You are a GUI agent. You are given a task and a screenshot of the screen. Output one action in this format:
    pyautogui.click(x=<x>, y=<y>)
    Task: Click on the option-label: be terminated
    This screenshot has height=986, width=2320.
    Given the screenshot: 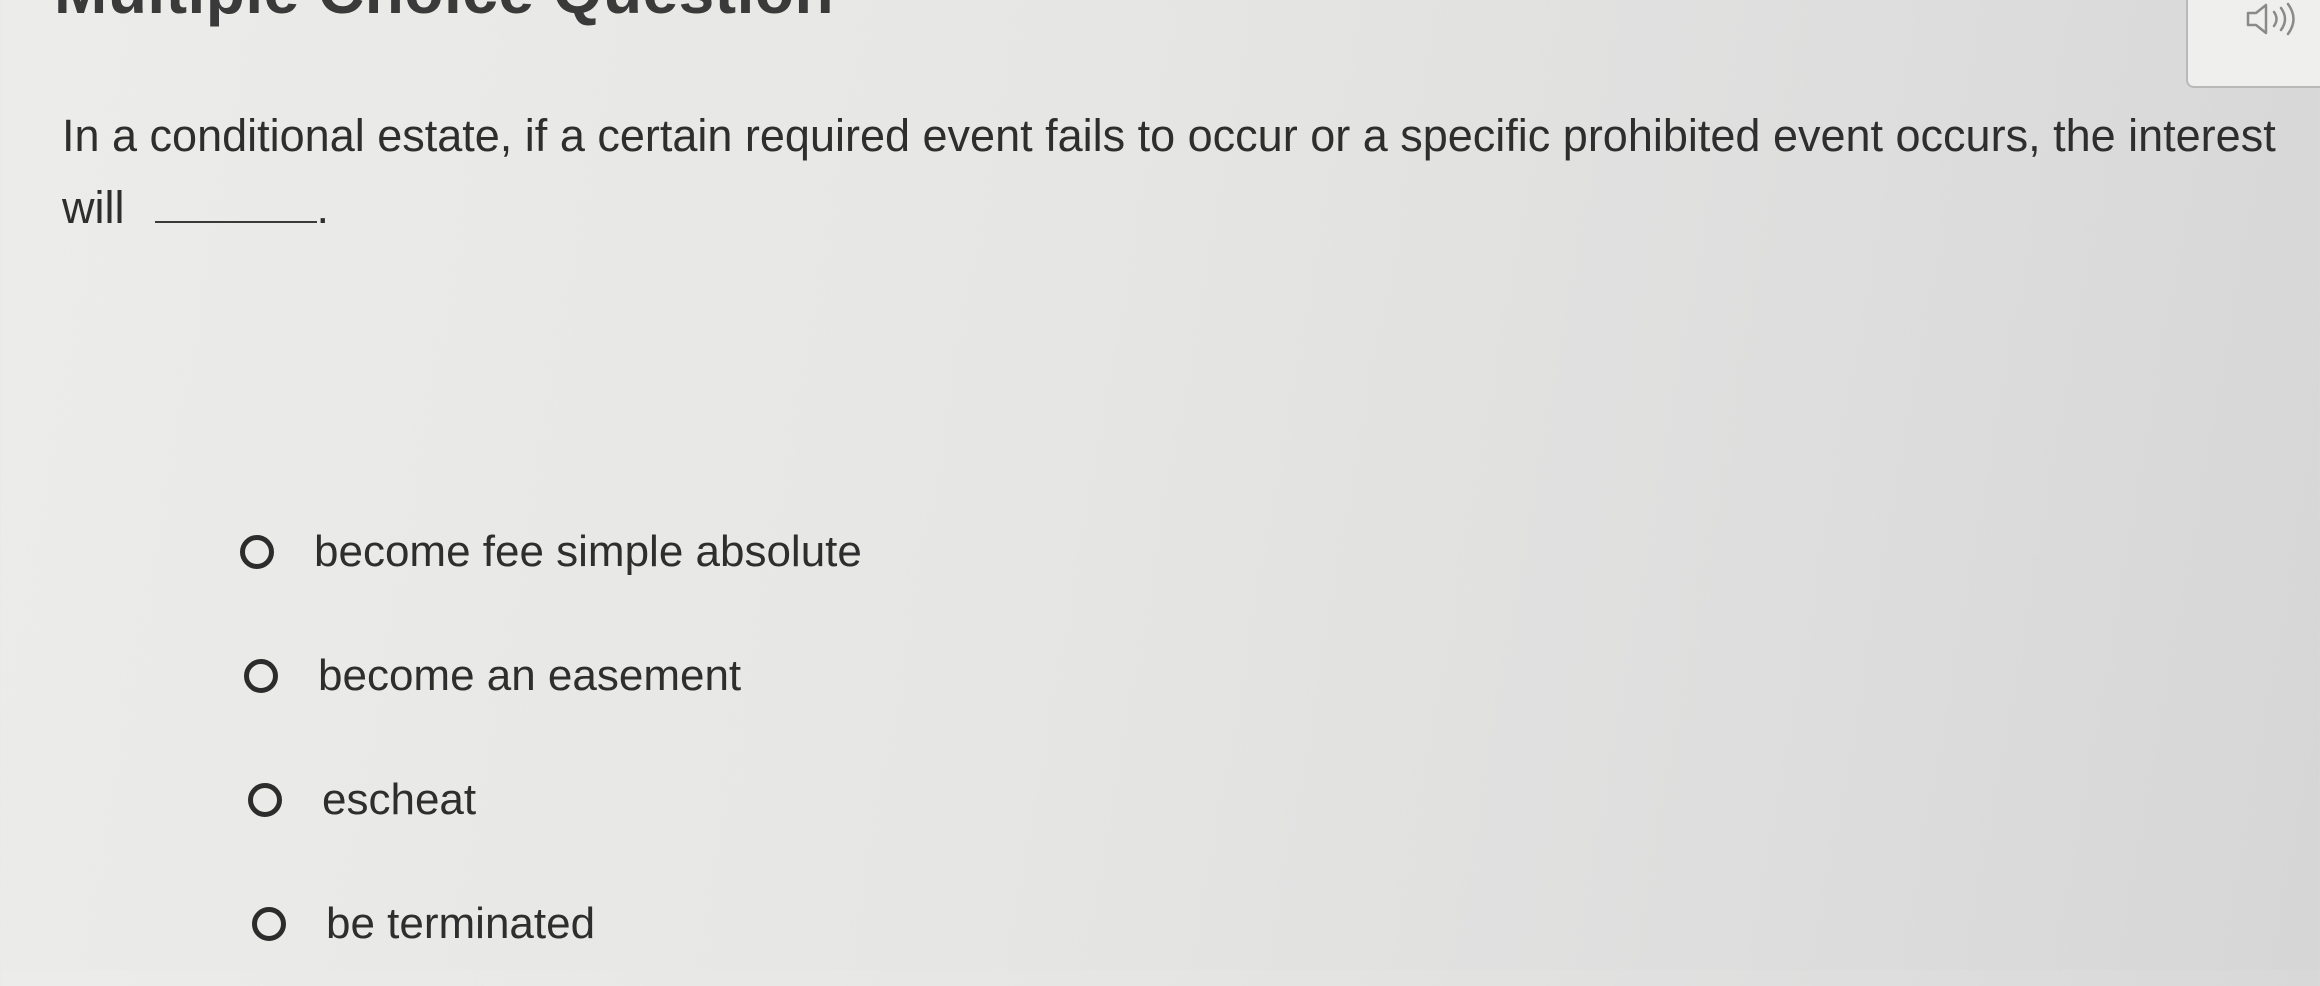 What is the action you would take?
    pyautogui.click(x=461, y=923)
    